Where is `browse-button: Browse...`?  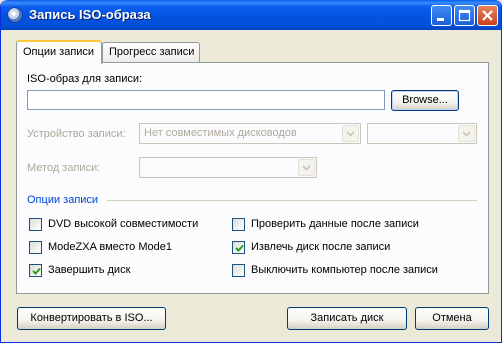 browse-button: Browse... is located at coordinates (425, 100).